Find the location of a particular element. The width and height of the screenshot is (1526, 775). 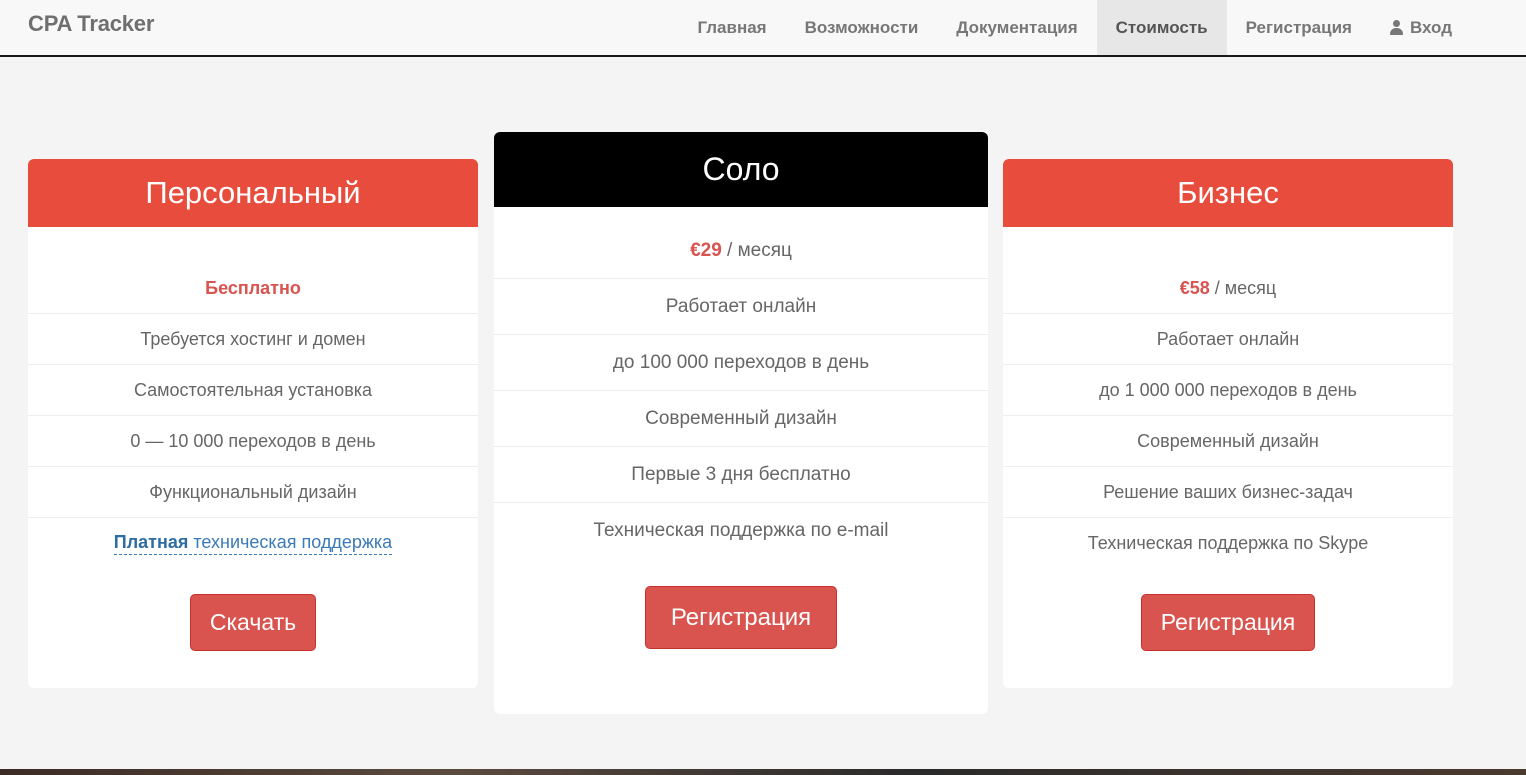

plan-title: Персональный is located at coordinates (253, 193).